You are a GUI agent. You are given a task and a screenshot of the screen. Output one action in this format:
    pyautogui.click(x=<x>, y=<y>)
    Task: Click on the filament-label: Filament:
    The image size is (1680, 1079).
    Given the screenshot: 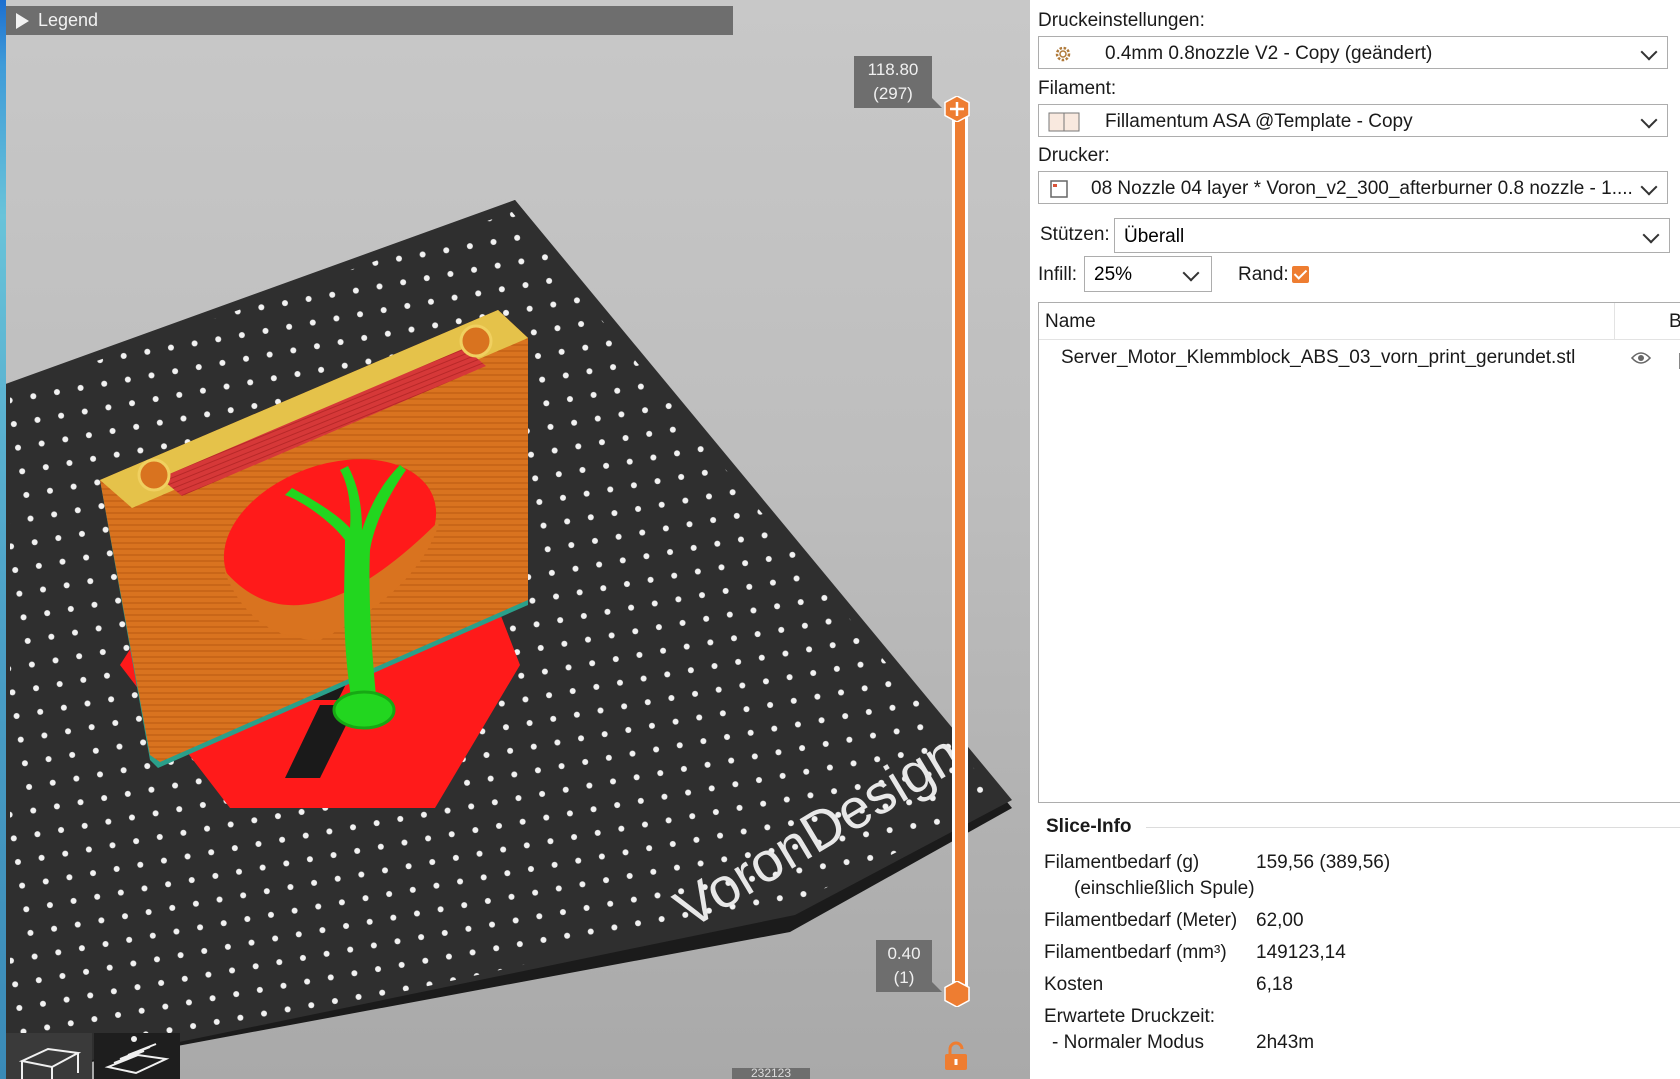 What is the action you would take?
    pyautogui.click(x=1077, y=88)
    